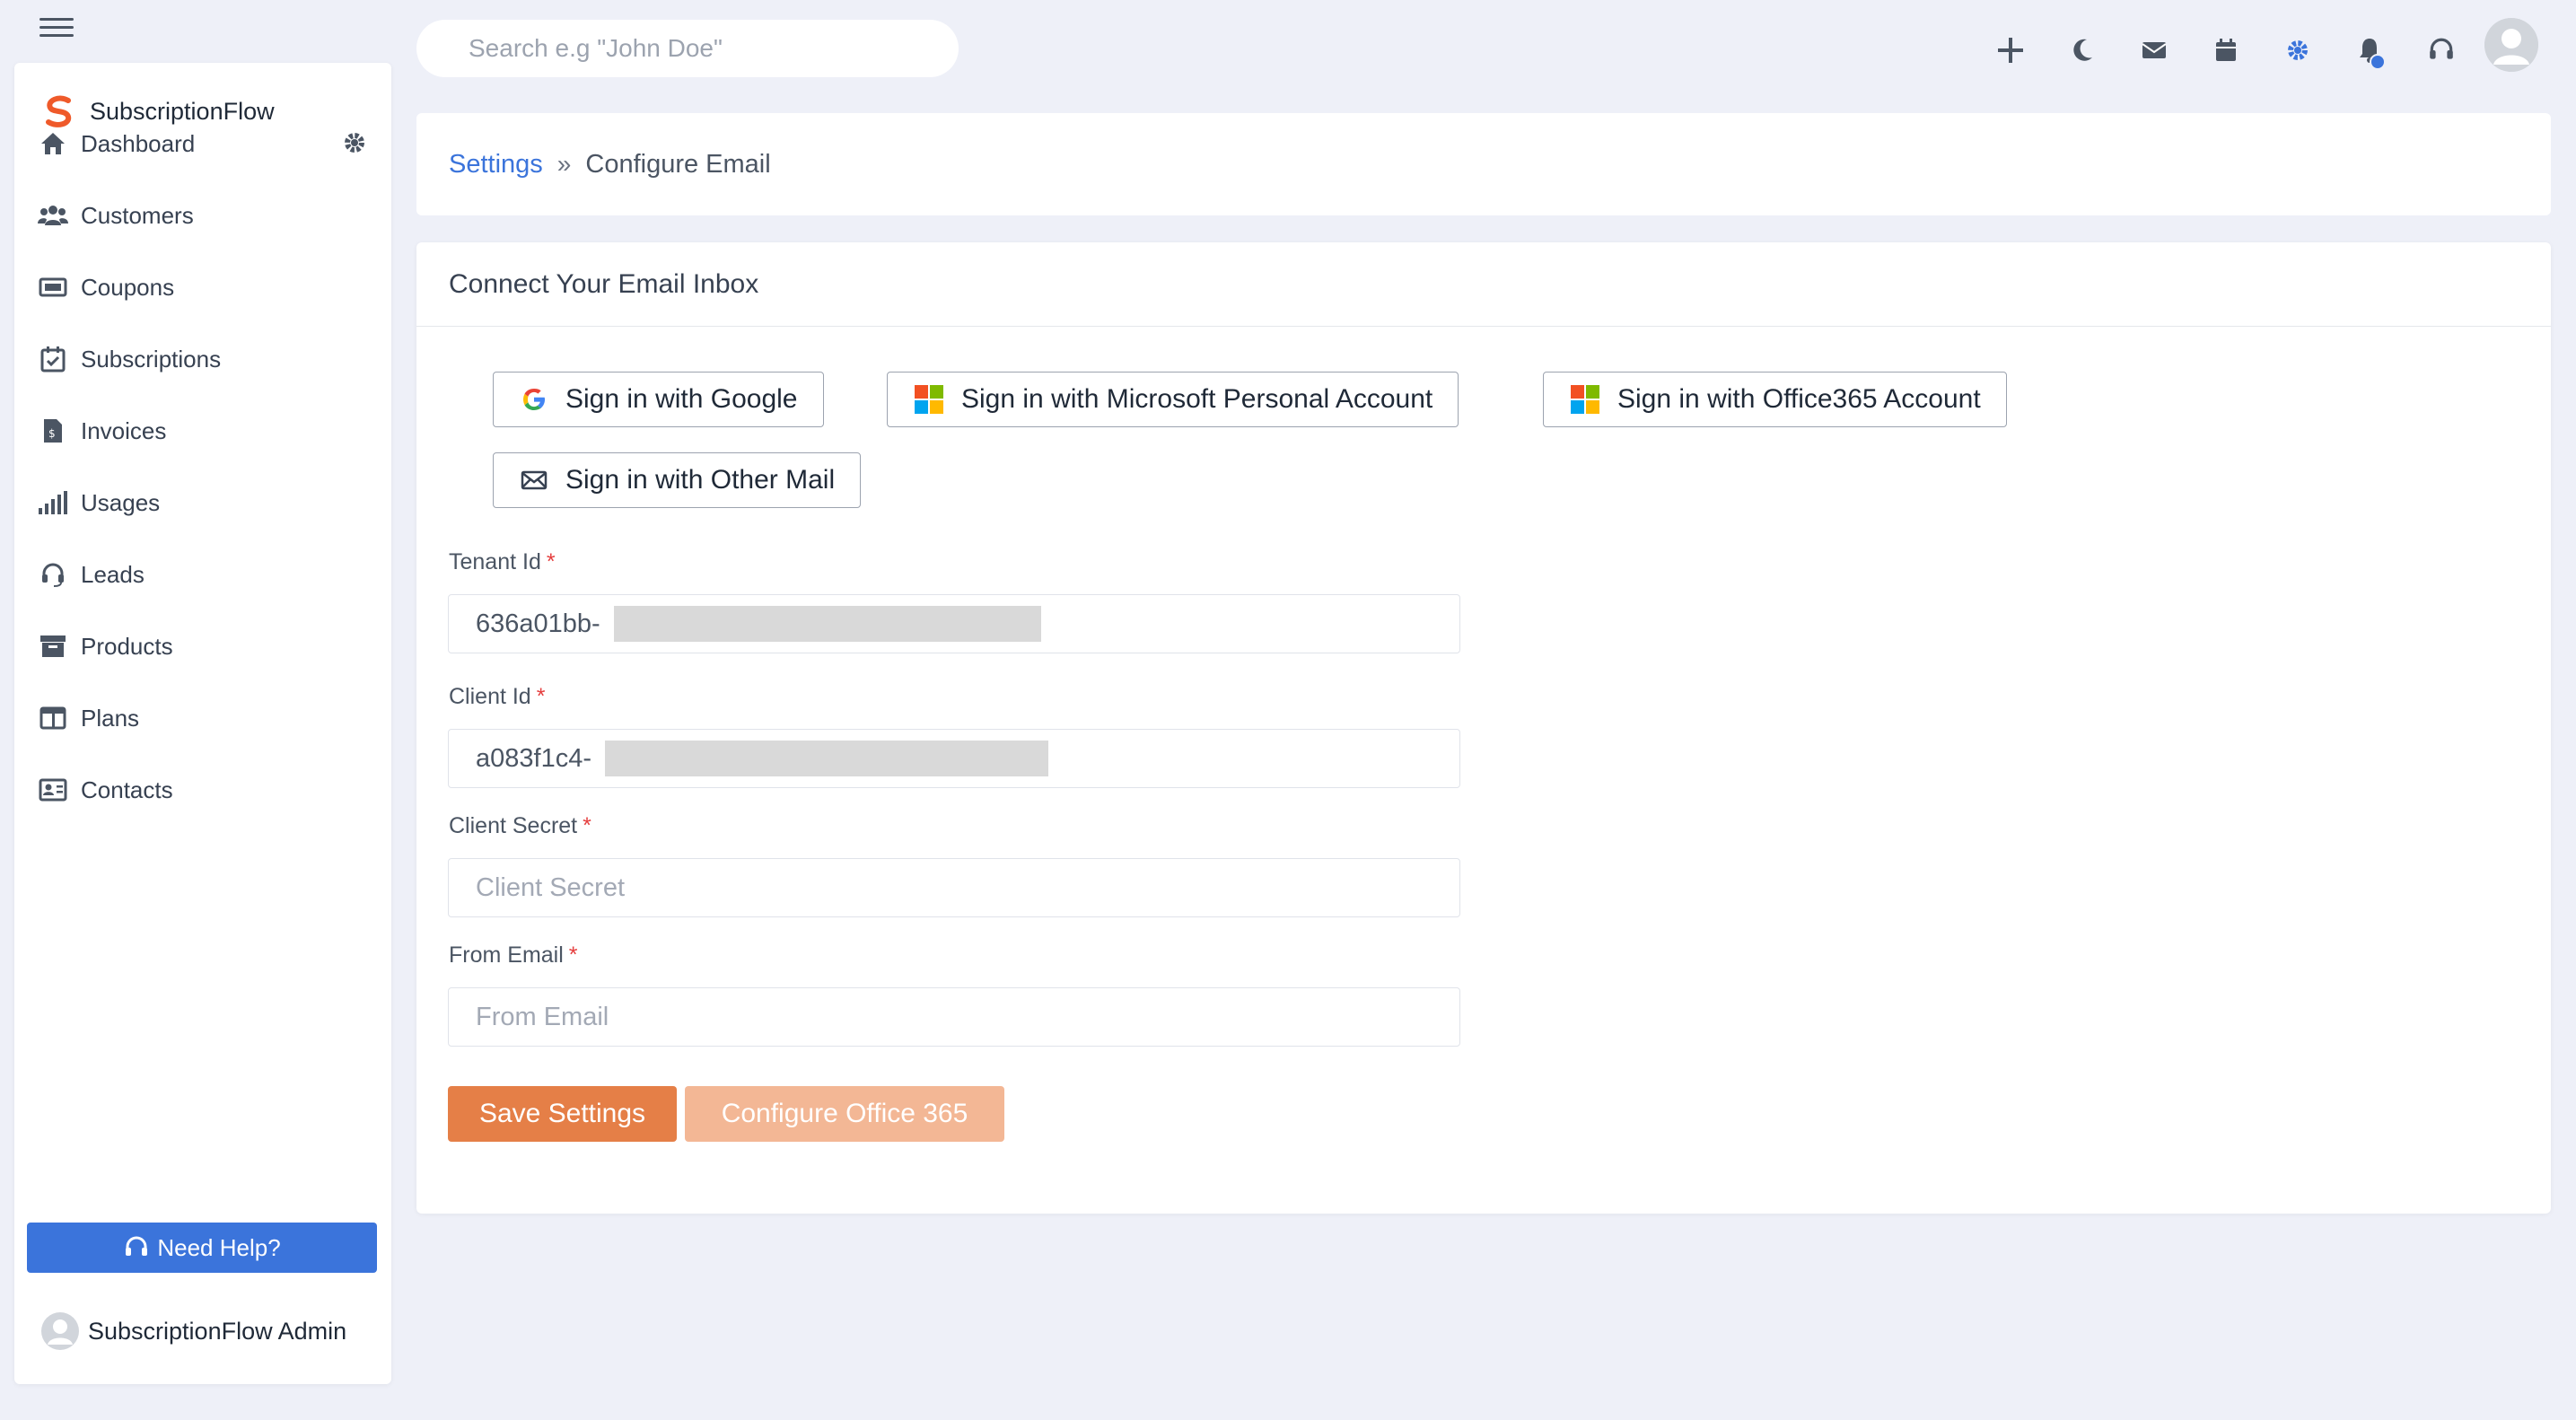  I want to click on invoice-icon: $, so click(53, 431).